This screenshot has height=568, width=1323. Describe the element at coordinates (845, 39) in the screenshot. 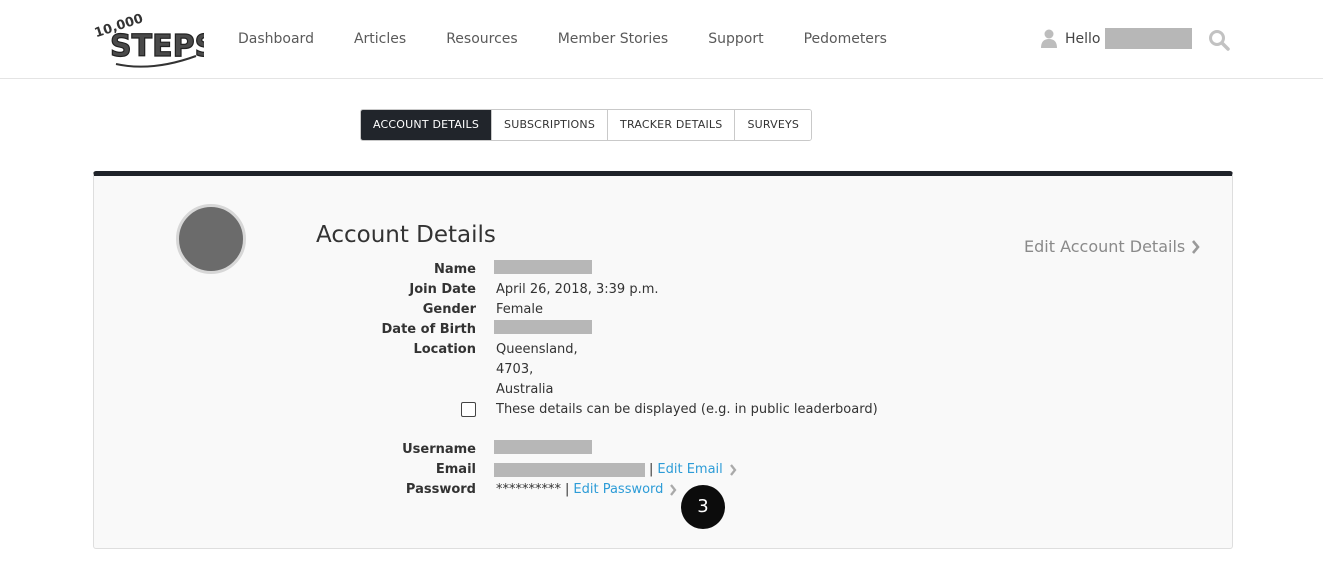

I see `nav-pedometers: Pedometers` at that location.